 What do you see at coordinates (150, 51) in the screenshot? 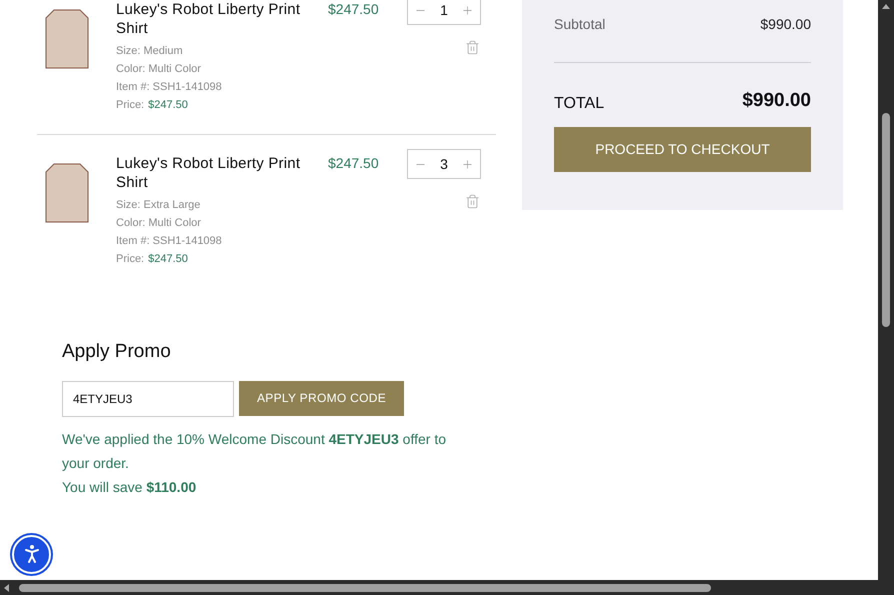
I see `size-text: Size: Medium` at bounding box center [150, 51].